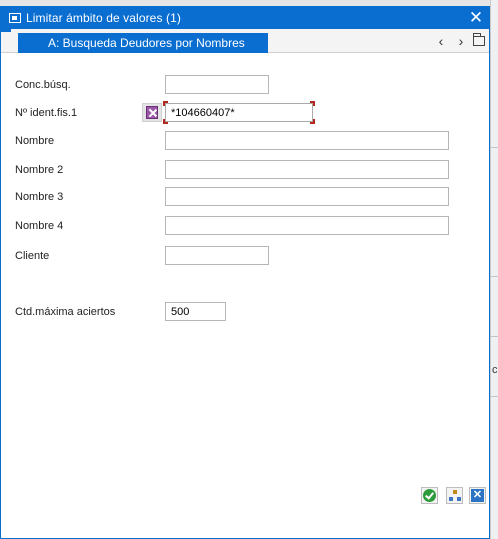 This screenshot has width=498, height=539. I want to click on cliente-input, so click(217, 255).